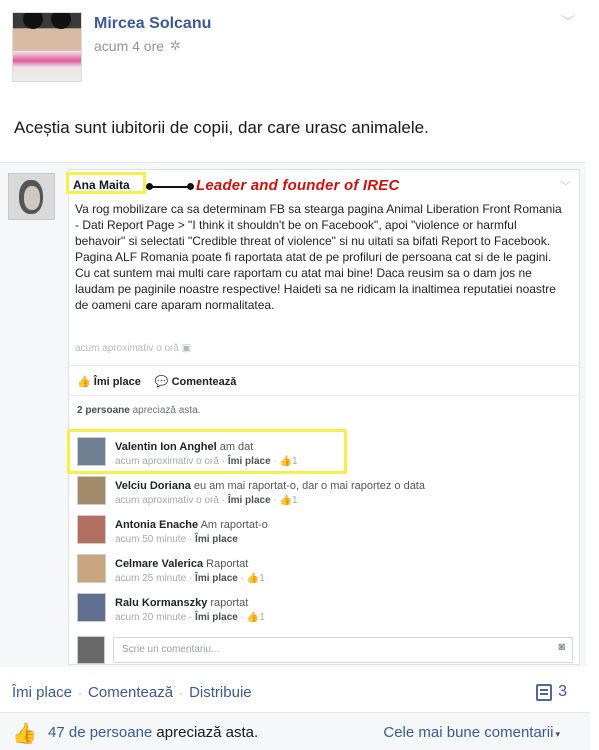 This screenshot has width=599, height=750. What do you see at coordinates (562, 691) in the screenshot?
I see `share-count-number: 3` at bounding box center [562, 691].